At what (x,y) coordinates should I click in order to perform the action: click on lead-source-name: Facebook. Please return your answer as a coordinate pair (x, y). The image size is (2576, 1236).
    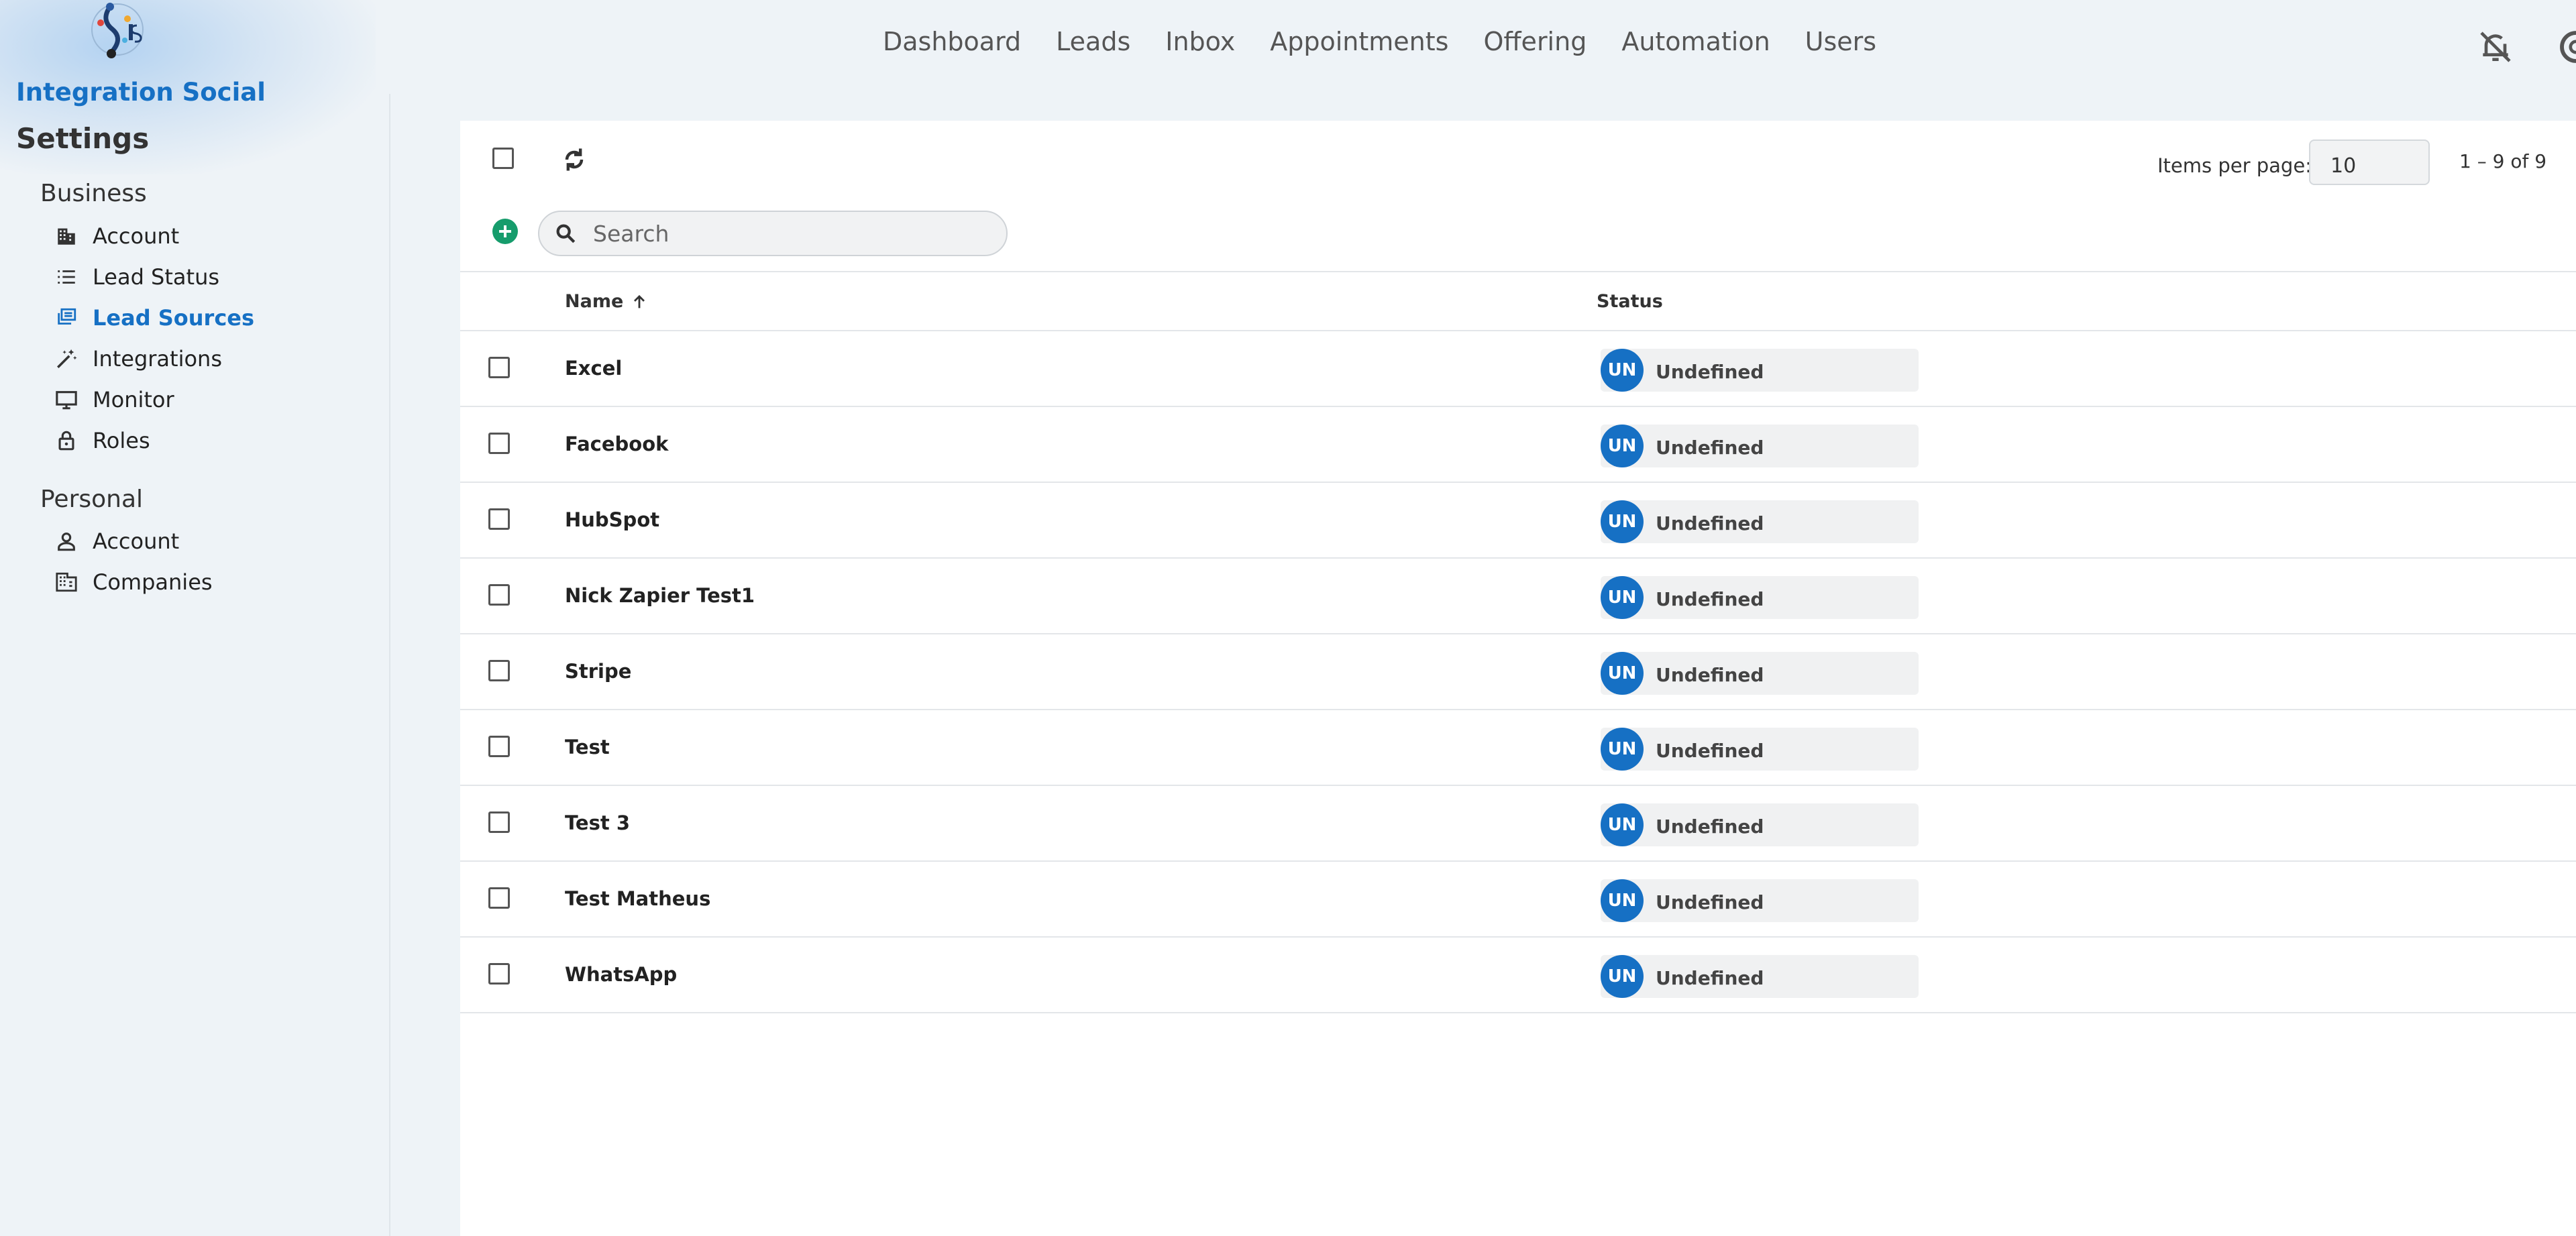
    Looking at the image, I should click on (616, 444).